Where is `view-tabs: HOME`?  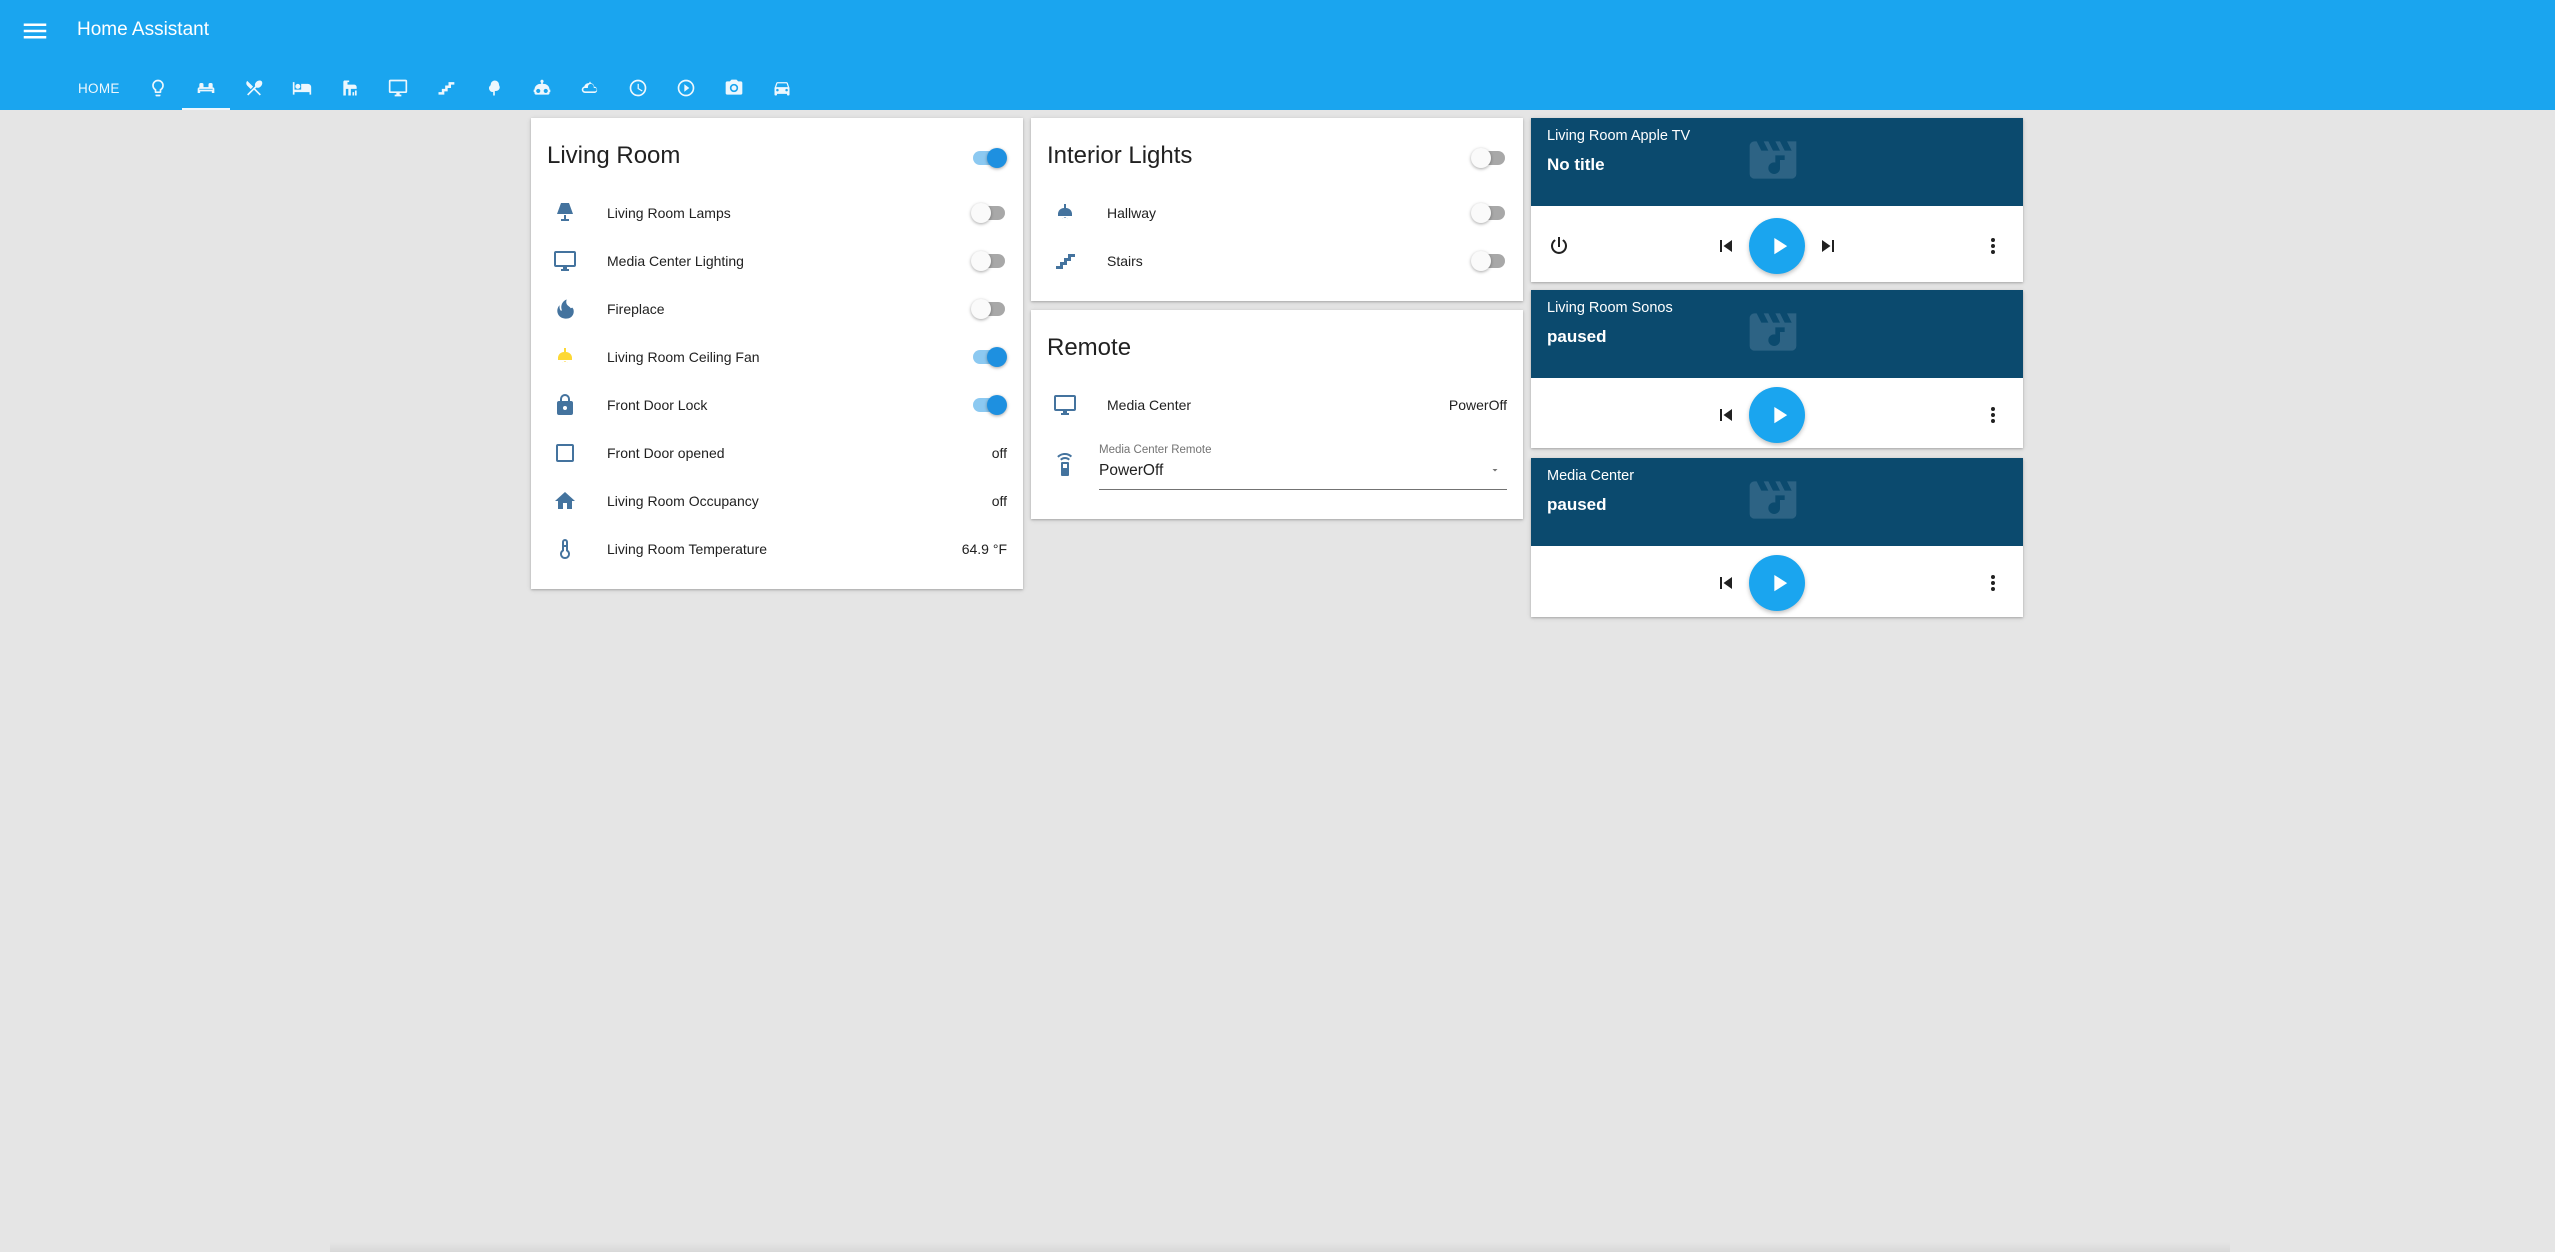 view-tabs: HOME is located at coordinates (435, 88).